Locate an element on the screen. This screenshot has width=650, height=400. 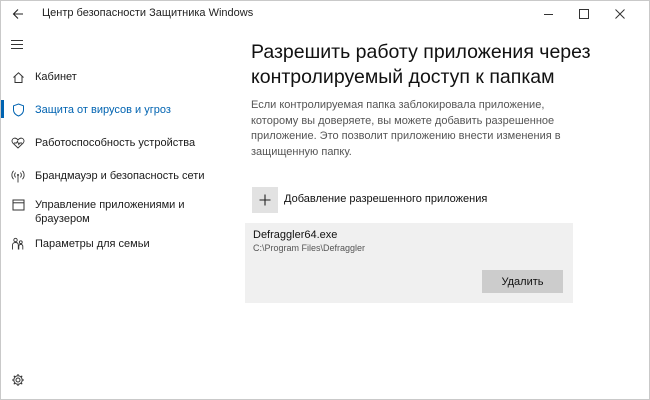
sidebar-item-family-options: Параметры для семьи is located at coordinates (113, 245).